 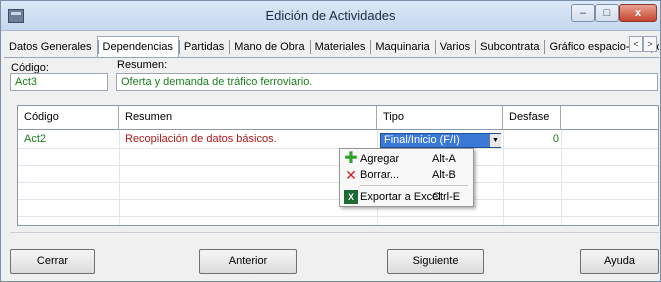 I want to click on window-title: Edición de Actividades, so click(x=330, y=15).